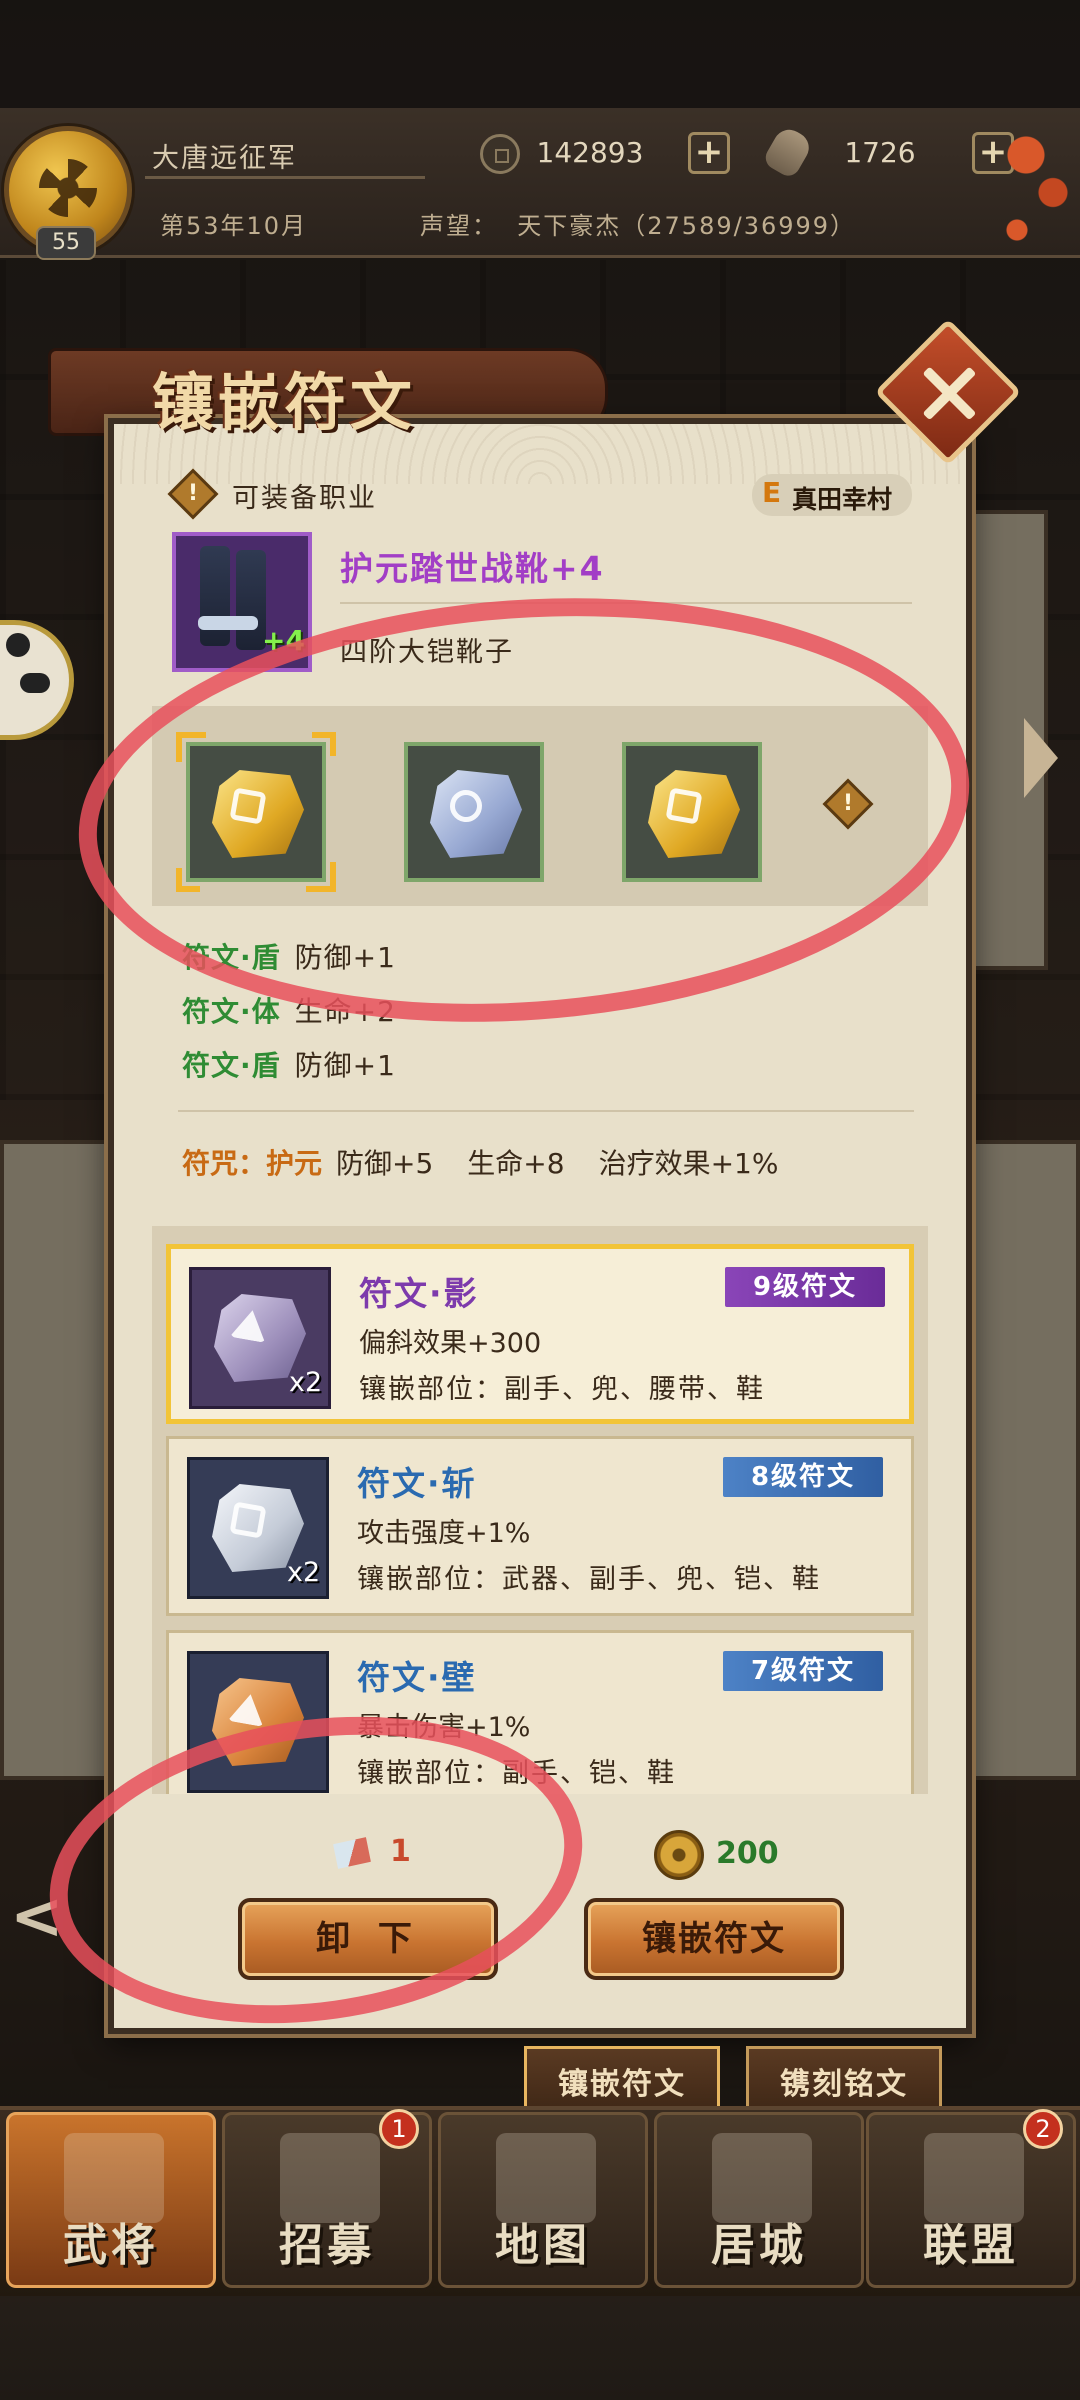 Image resolution: width=1080 pixels, height=2400 pixels. Describe the element at coordinates (400, 1851) in the screenshot. I see `shard-cost: 1` at that location.